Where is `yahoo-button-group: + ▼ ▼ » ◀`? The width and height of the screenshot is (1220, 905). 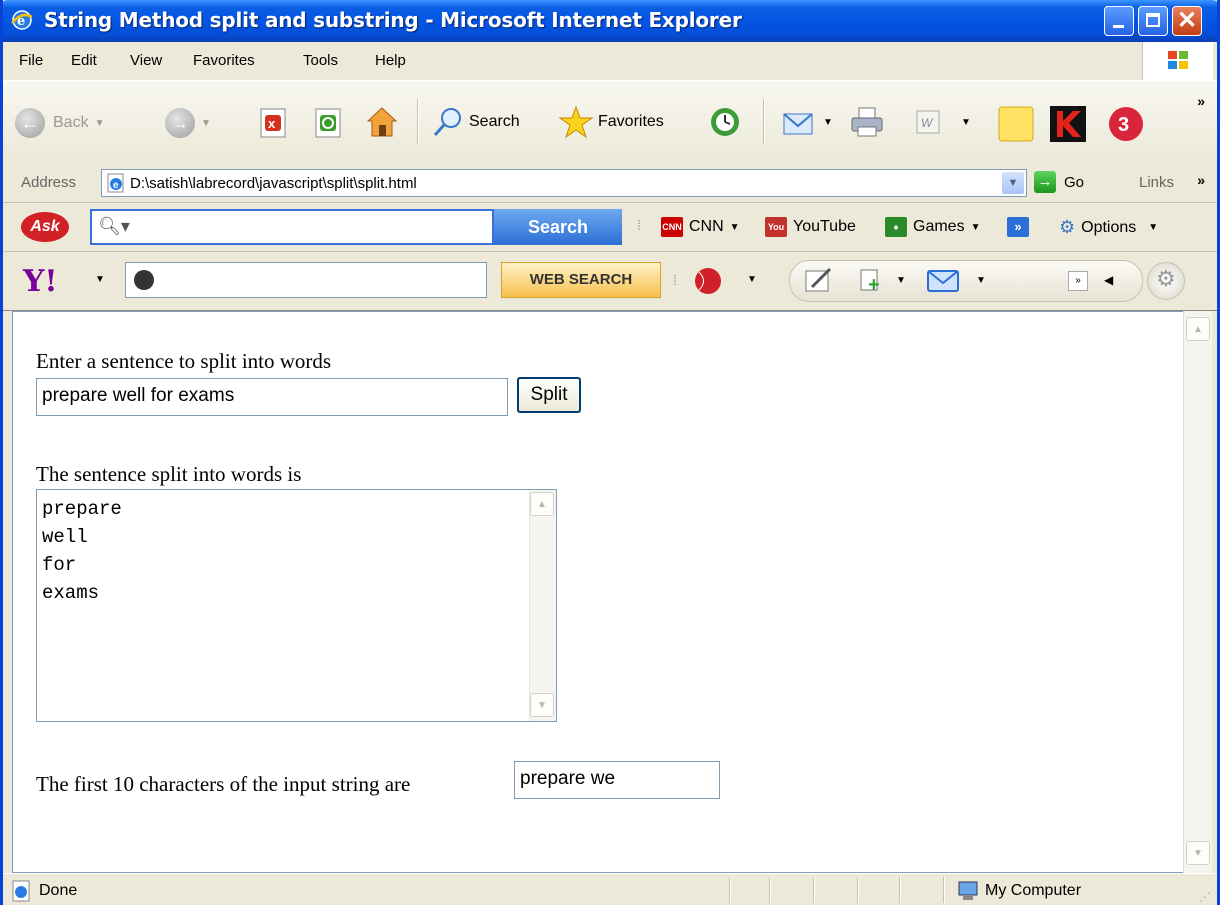
yahoo-button-group: + ▼ ▼ » ◀ is located at coordinates (966, 281).